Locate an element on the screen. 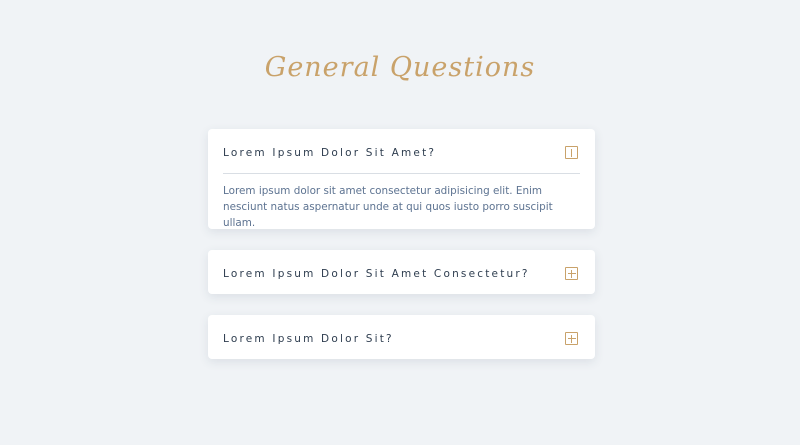 The width and height of the screenshot is (800, 445). faq-question: Lorem Ipsum Dolor Sit Amet Consectetur? is located at coordinates (376, 274).